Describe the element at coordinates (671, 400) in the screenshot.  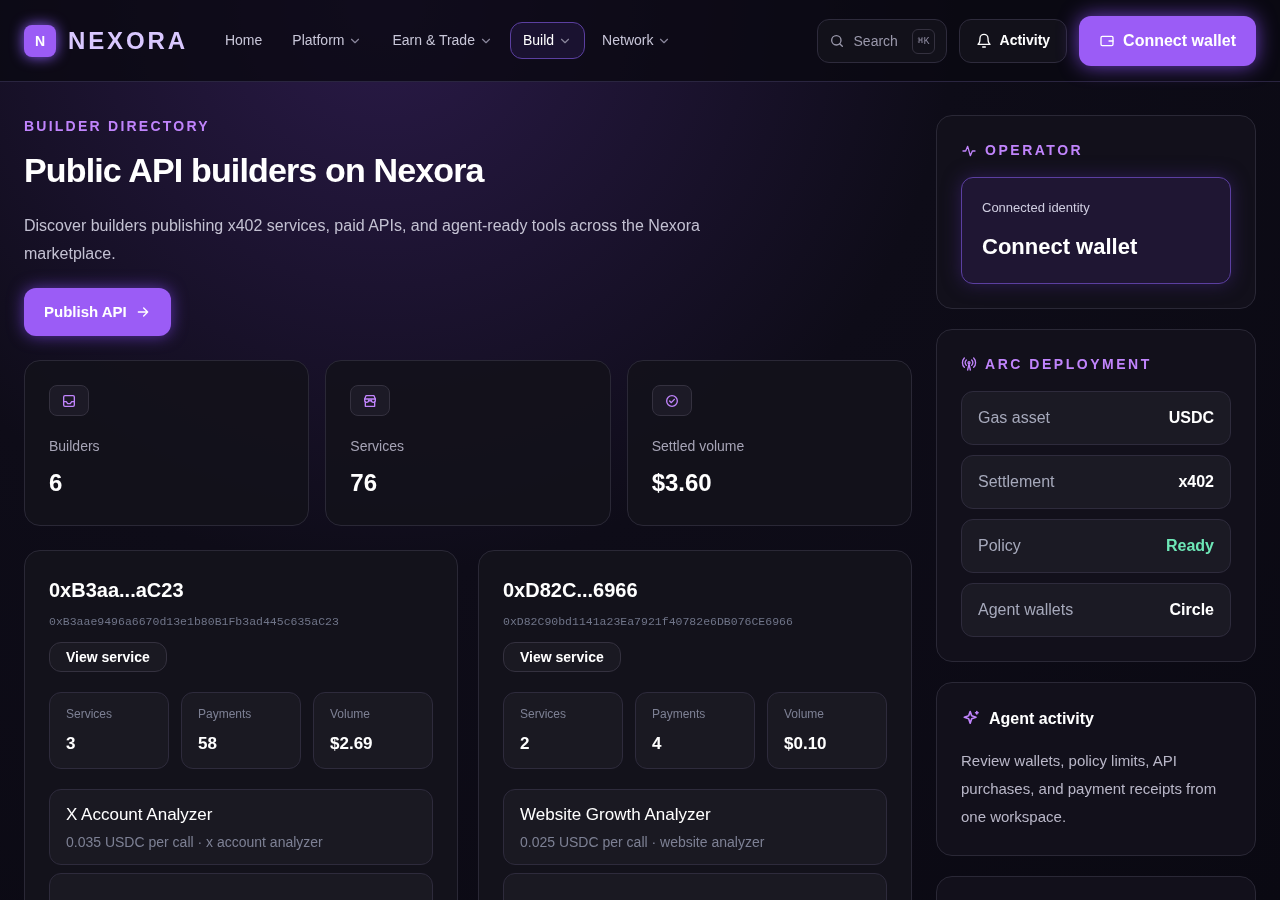
I see `check-badge-icon` at that location.